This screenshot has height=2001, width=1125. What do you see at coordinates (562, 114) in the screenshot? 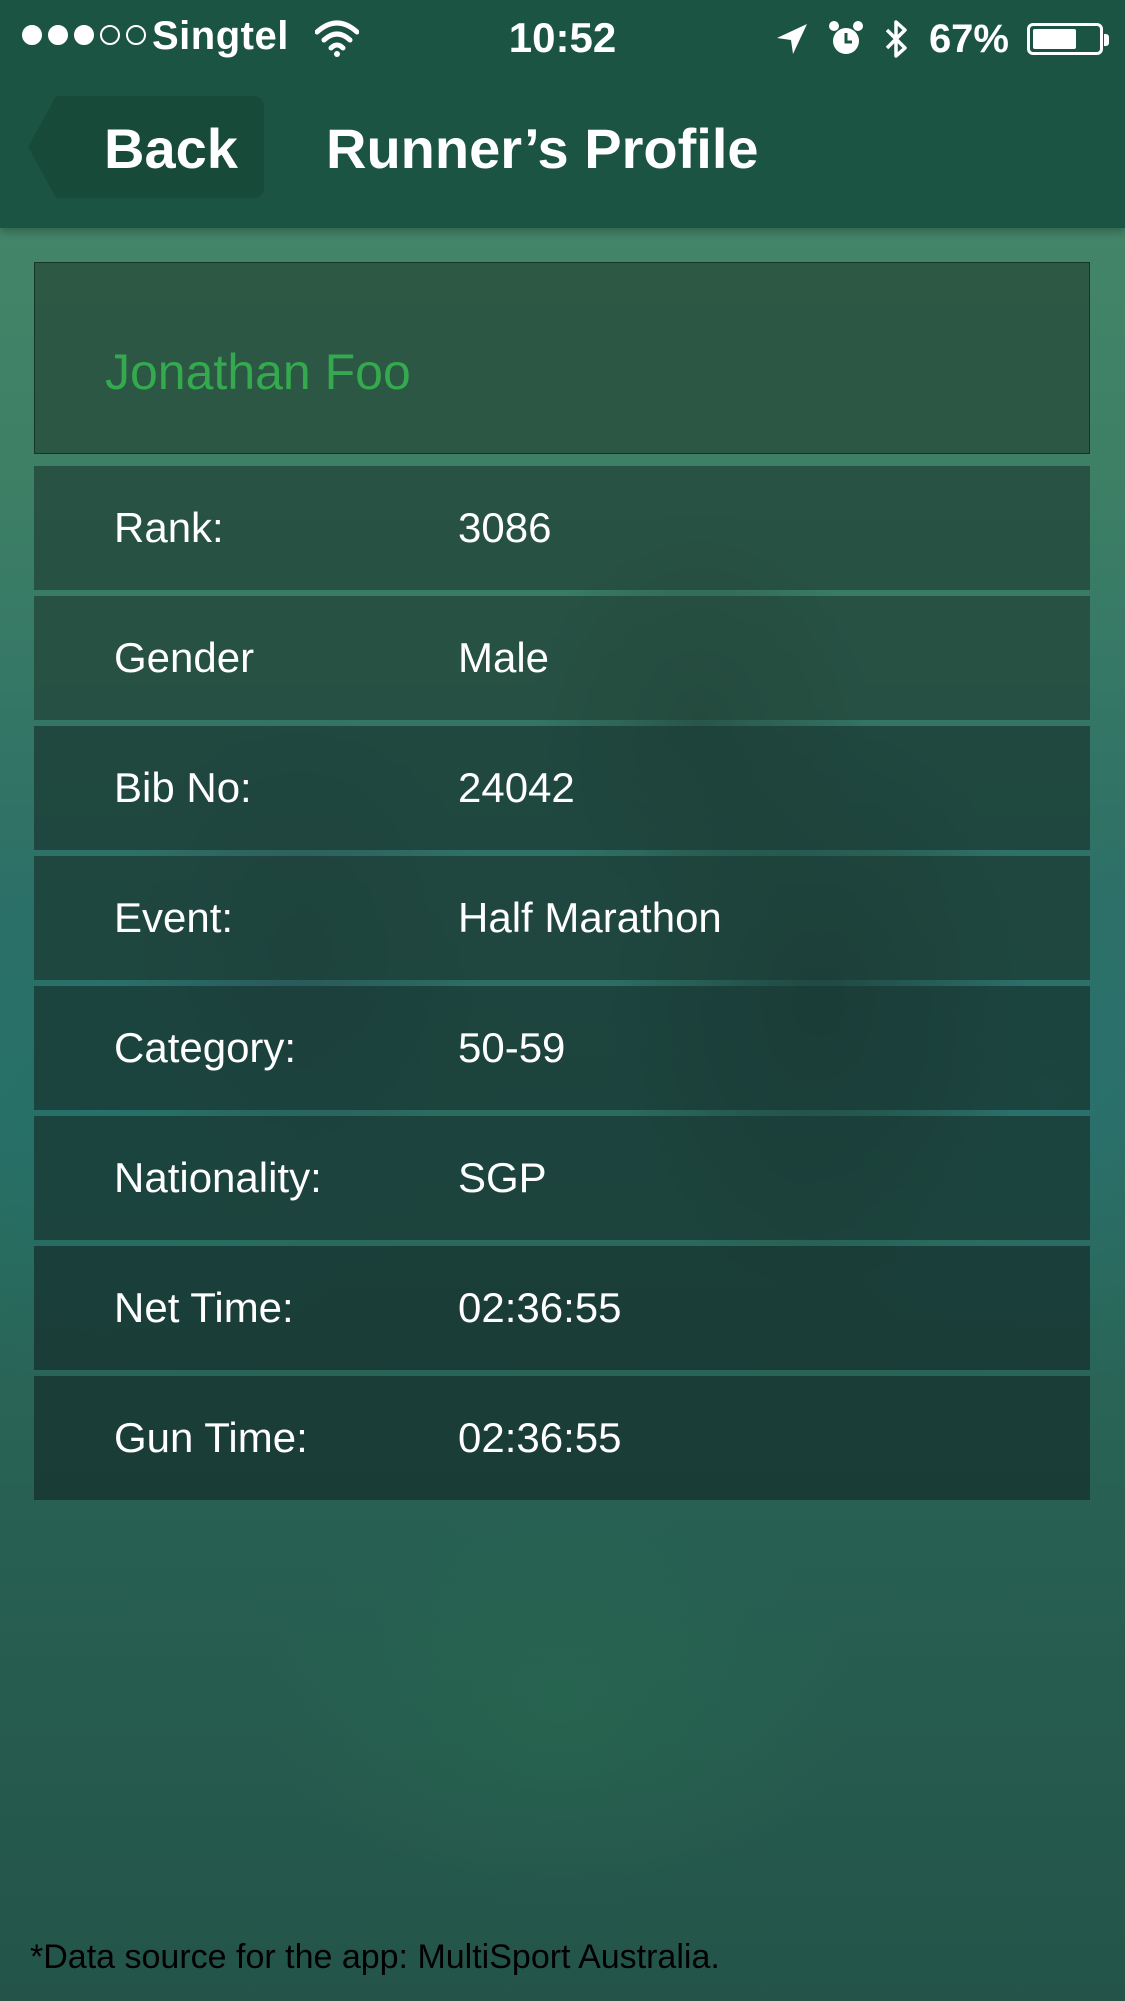
I see `navigation-bar: Singtel 10:52 67% Back Runner’s Profile` at bounding box center [562, 114].